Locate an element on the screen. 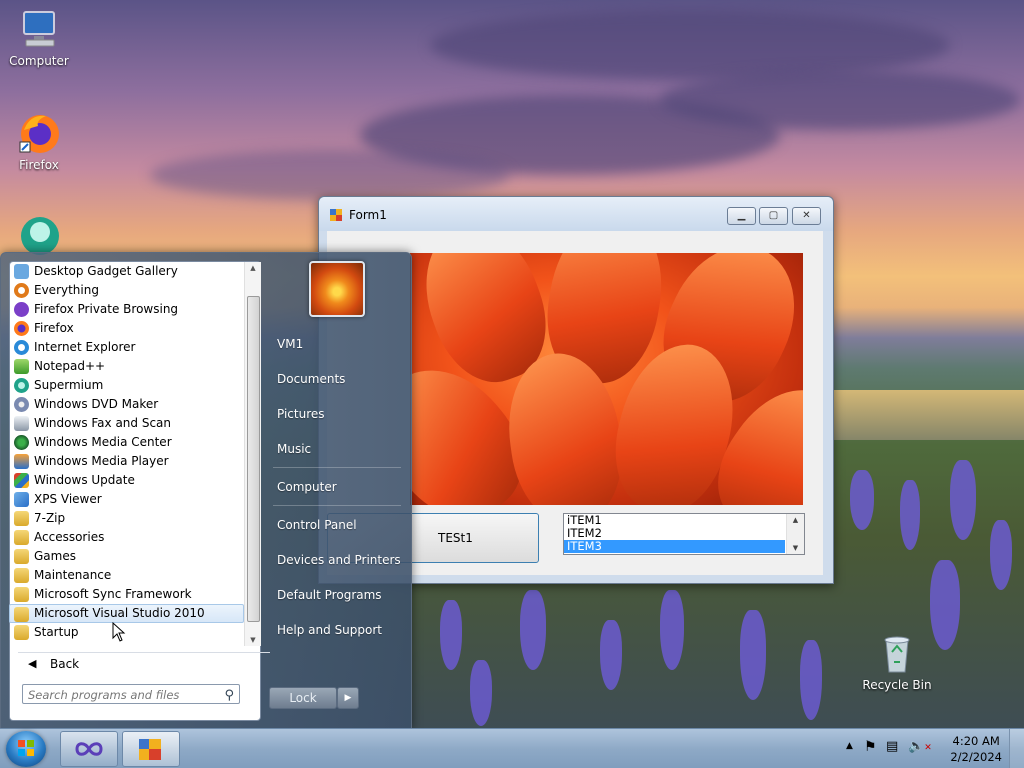 The image size is (1024, 768). program-folder-highlighted: Microsoft Visual Studio 2010 is located at coordinates (126, 613).